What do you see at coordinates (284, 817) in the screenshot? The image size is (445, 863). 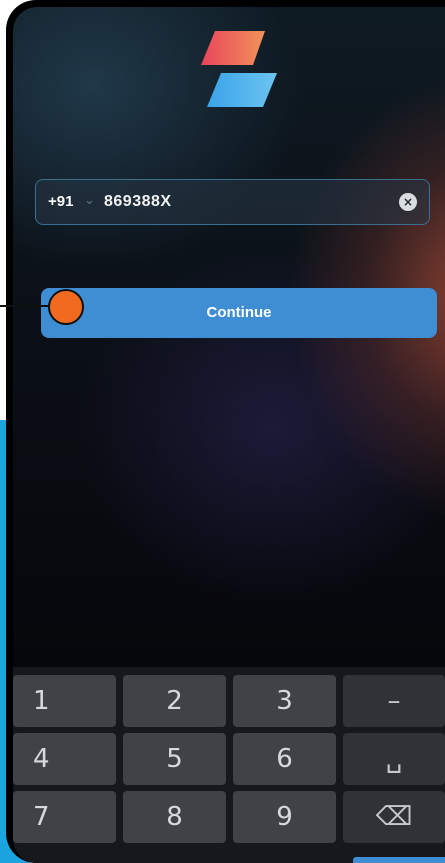 I see `key-9: 9` at bounding box center [284, 817].